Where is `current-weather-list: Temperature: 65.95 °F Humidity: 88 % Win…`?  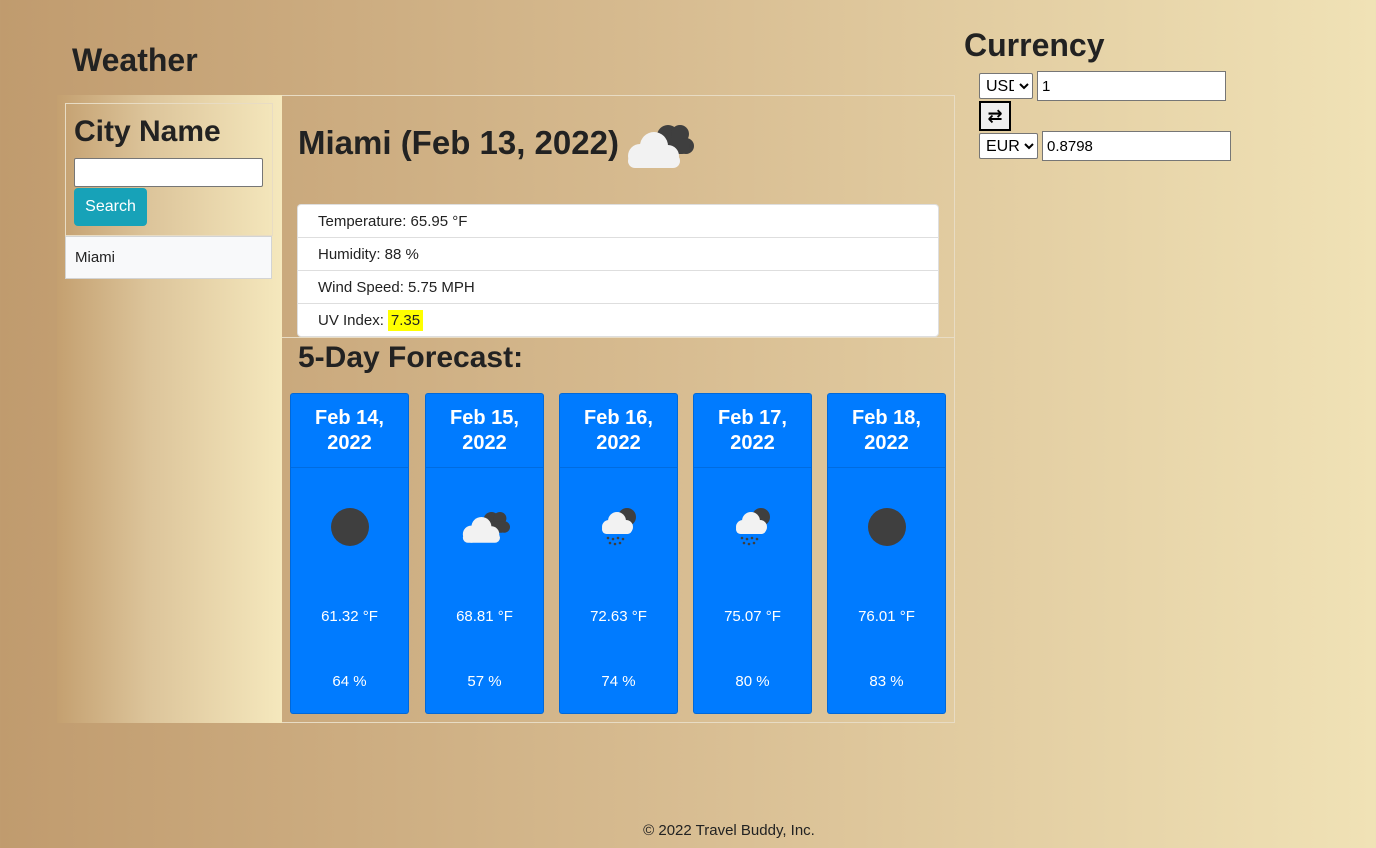
current-weather-list: Temperature: 65.95 °F Humidity: 88 % Win… is located at coordinates (618, 270).